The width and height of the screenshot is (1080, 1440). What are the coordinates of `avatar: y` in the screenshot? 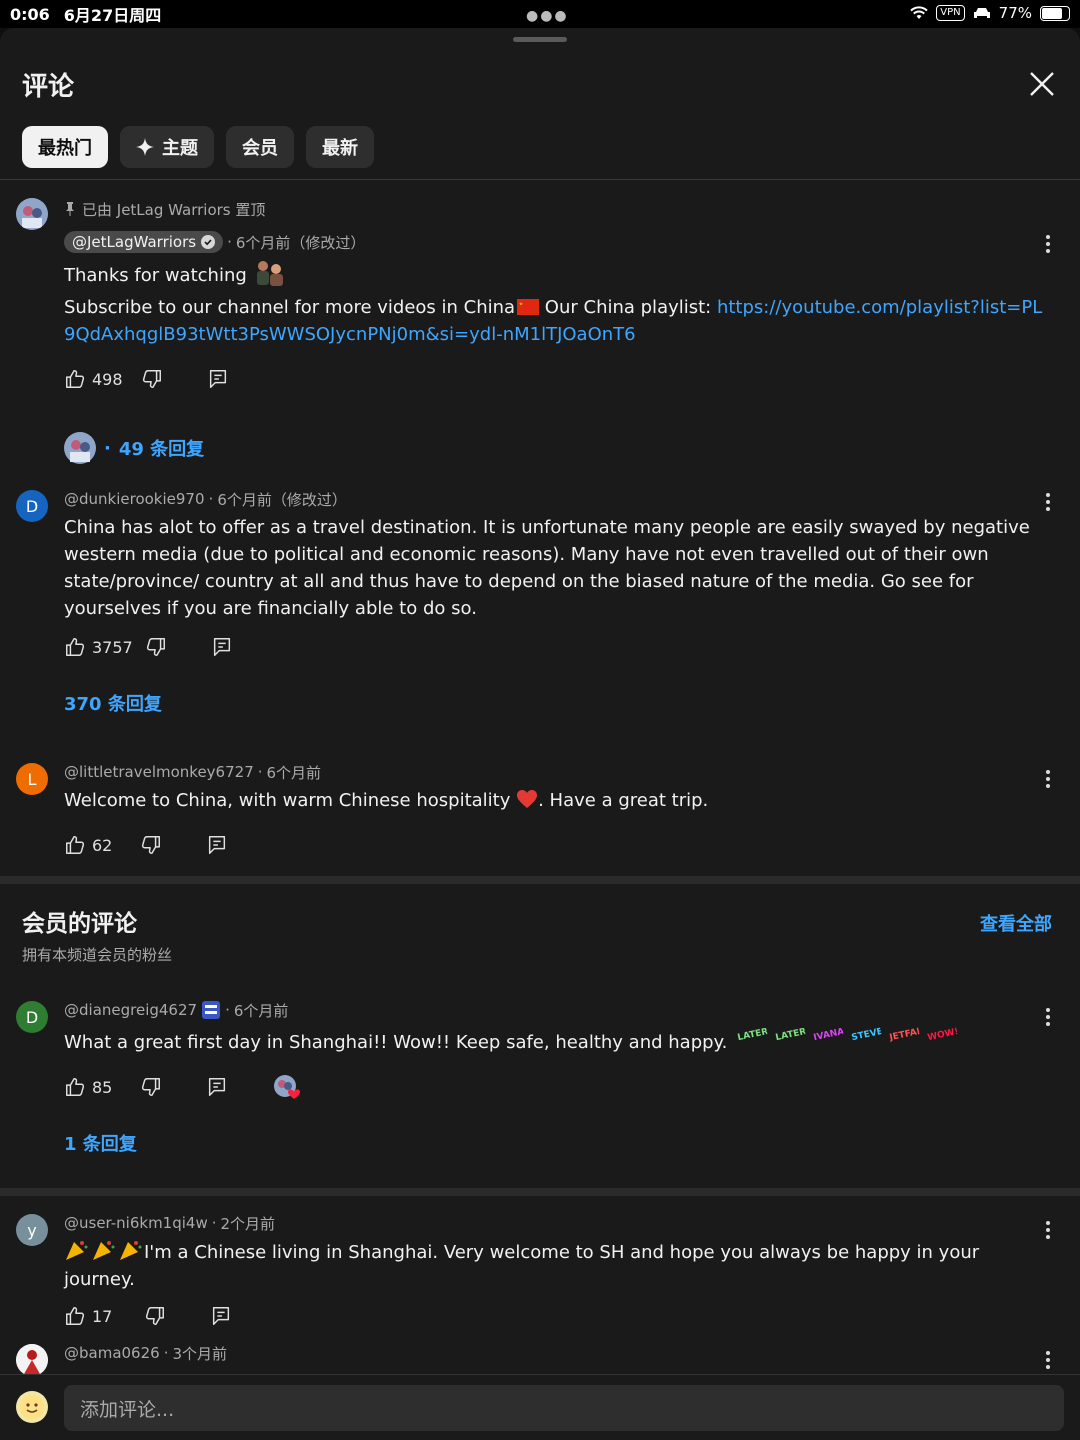 It's located at (32, 1230).